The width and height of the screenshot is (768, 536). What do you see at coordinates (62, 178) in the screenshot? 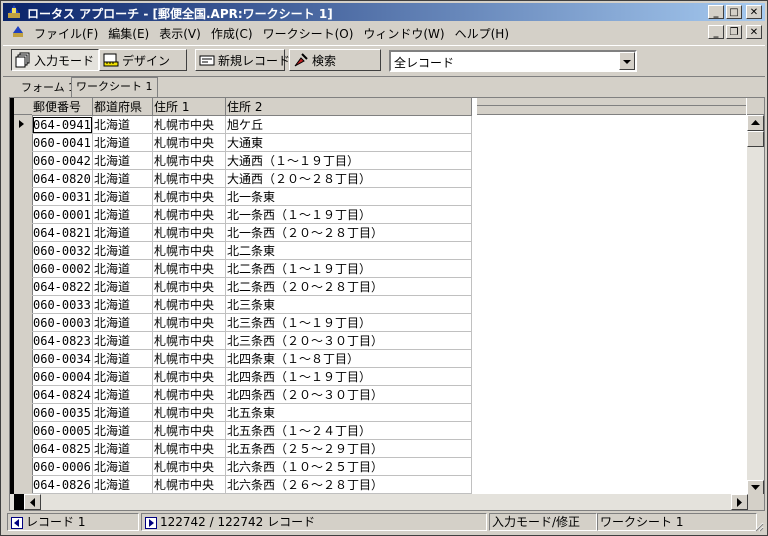
I see `cell-zip: 064-0820` at bounding box center [62, 178].